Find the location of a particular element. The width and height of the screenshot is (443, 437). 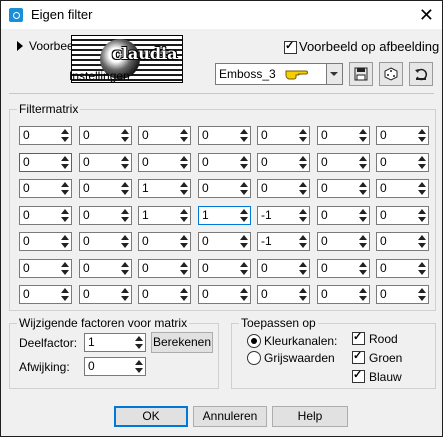

cancel-button: Annuleren is located at coordinates (230, 416).